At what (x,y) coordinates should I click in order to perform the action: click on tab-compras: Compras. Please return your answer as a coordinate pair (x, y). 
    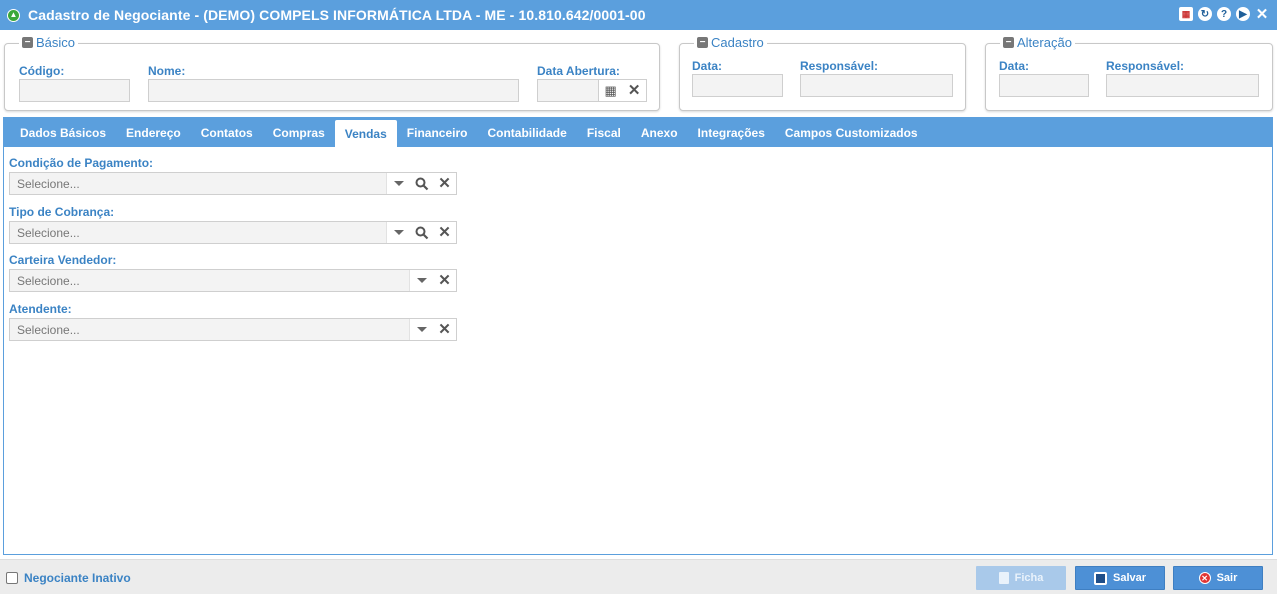
    Looking at the image, I should click on (299, 132).